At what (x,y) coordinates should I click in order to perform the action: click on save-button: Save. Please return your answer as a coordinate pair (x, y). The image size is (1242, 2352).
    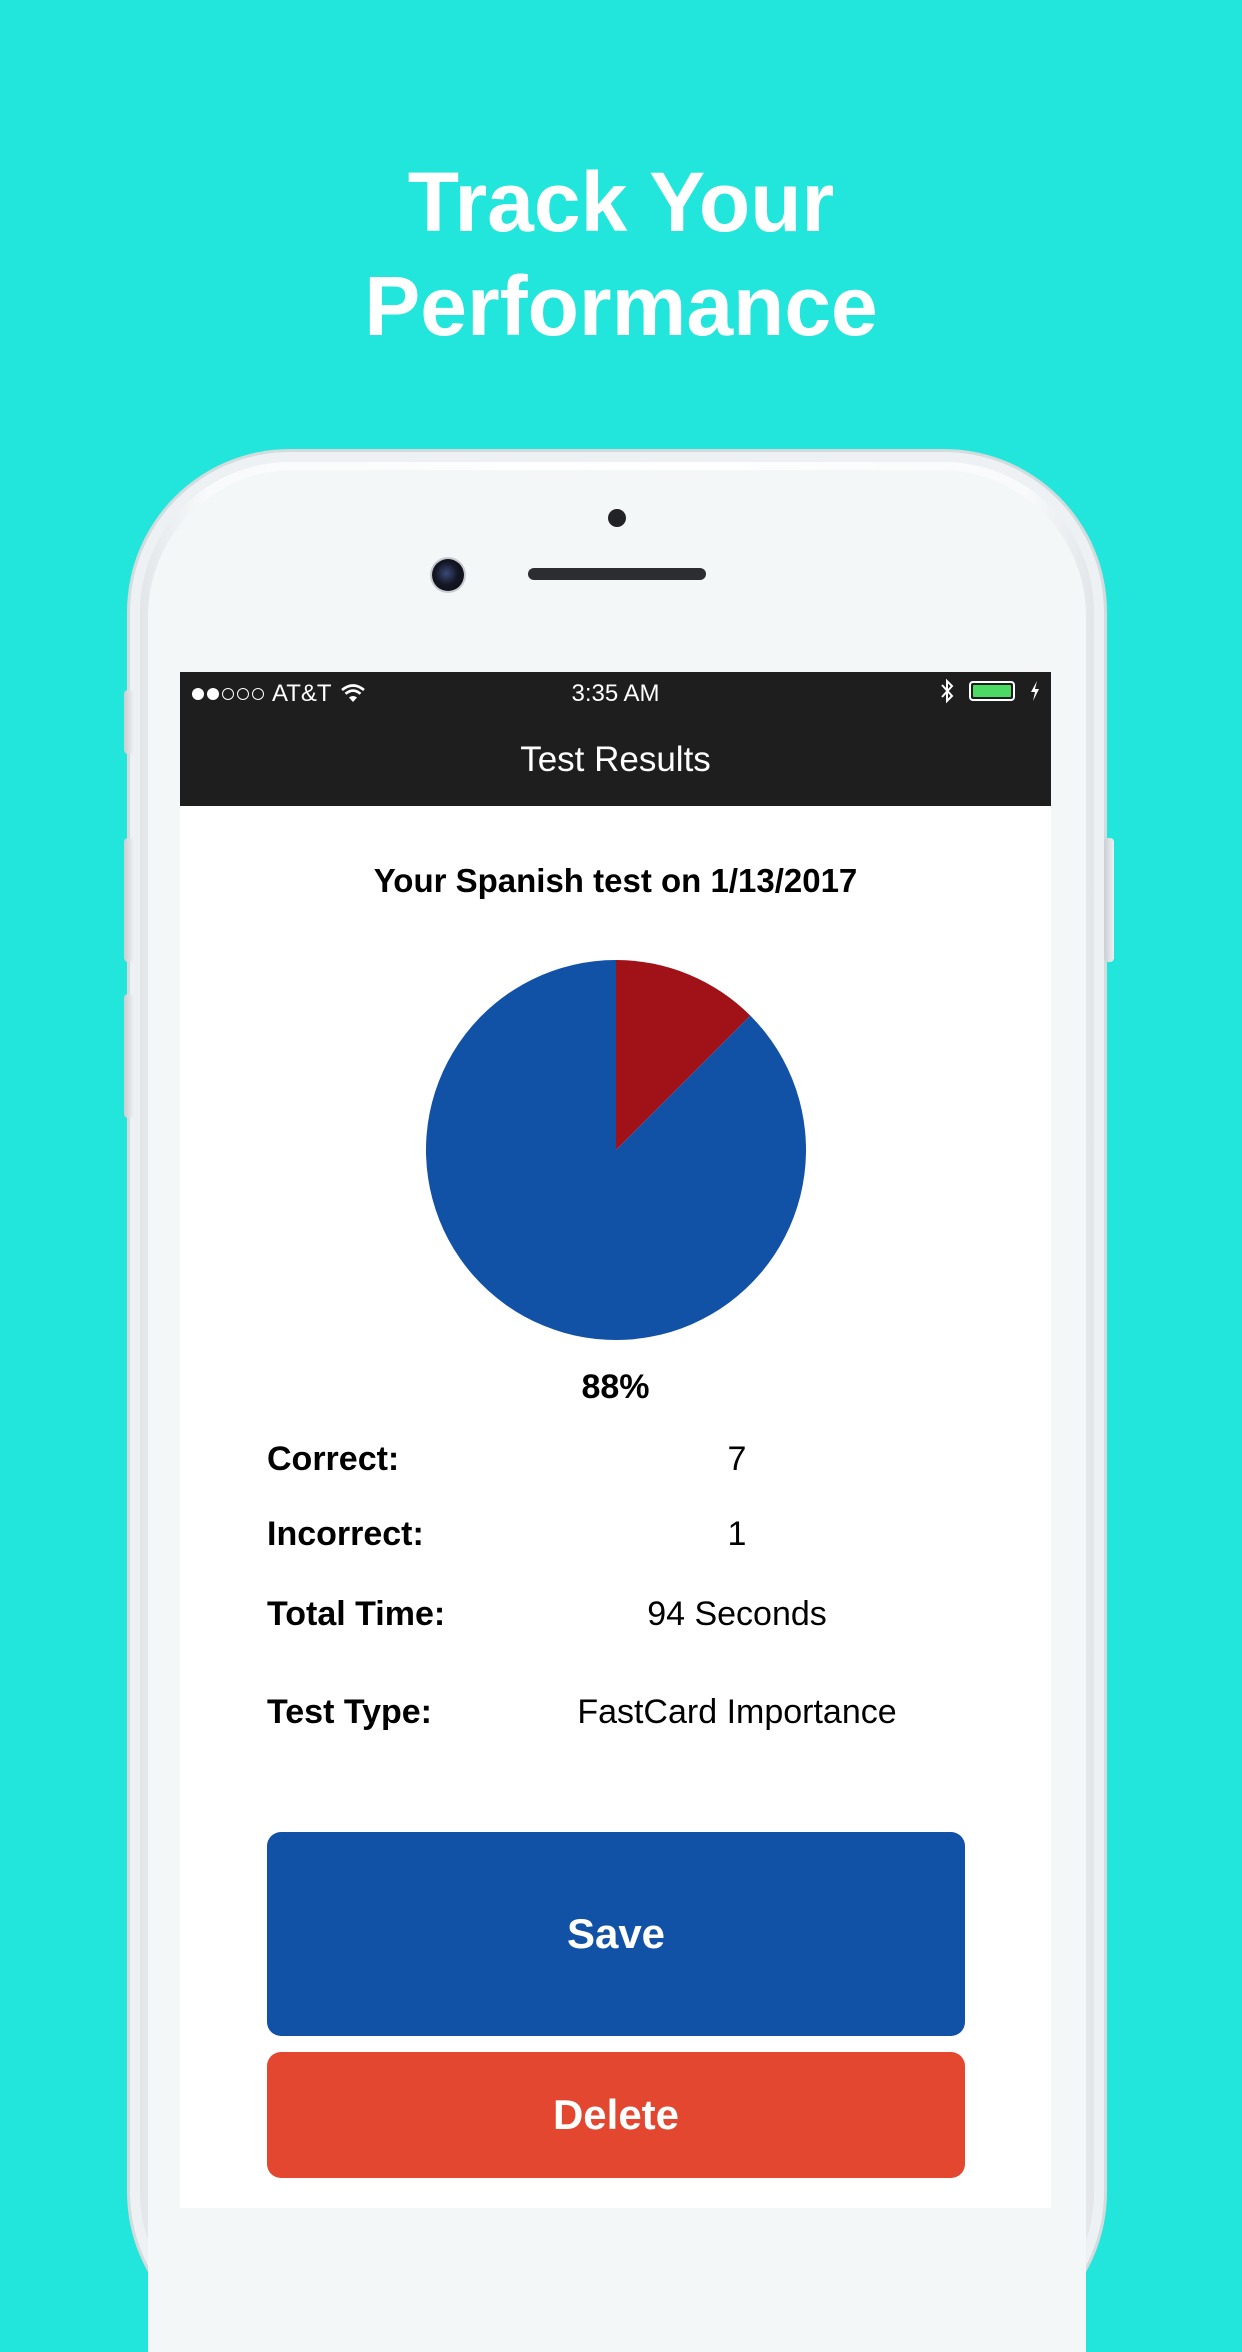
    Looking at the image, I should click on (616, 1934).